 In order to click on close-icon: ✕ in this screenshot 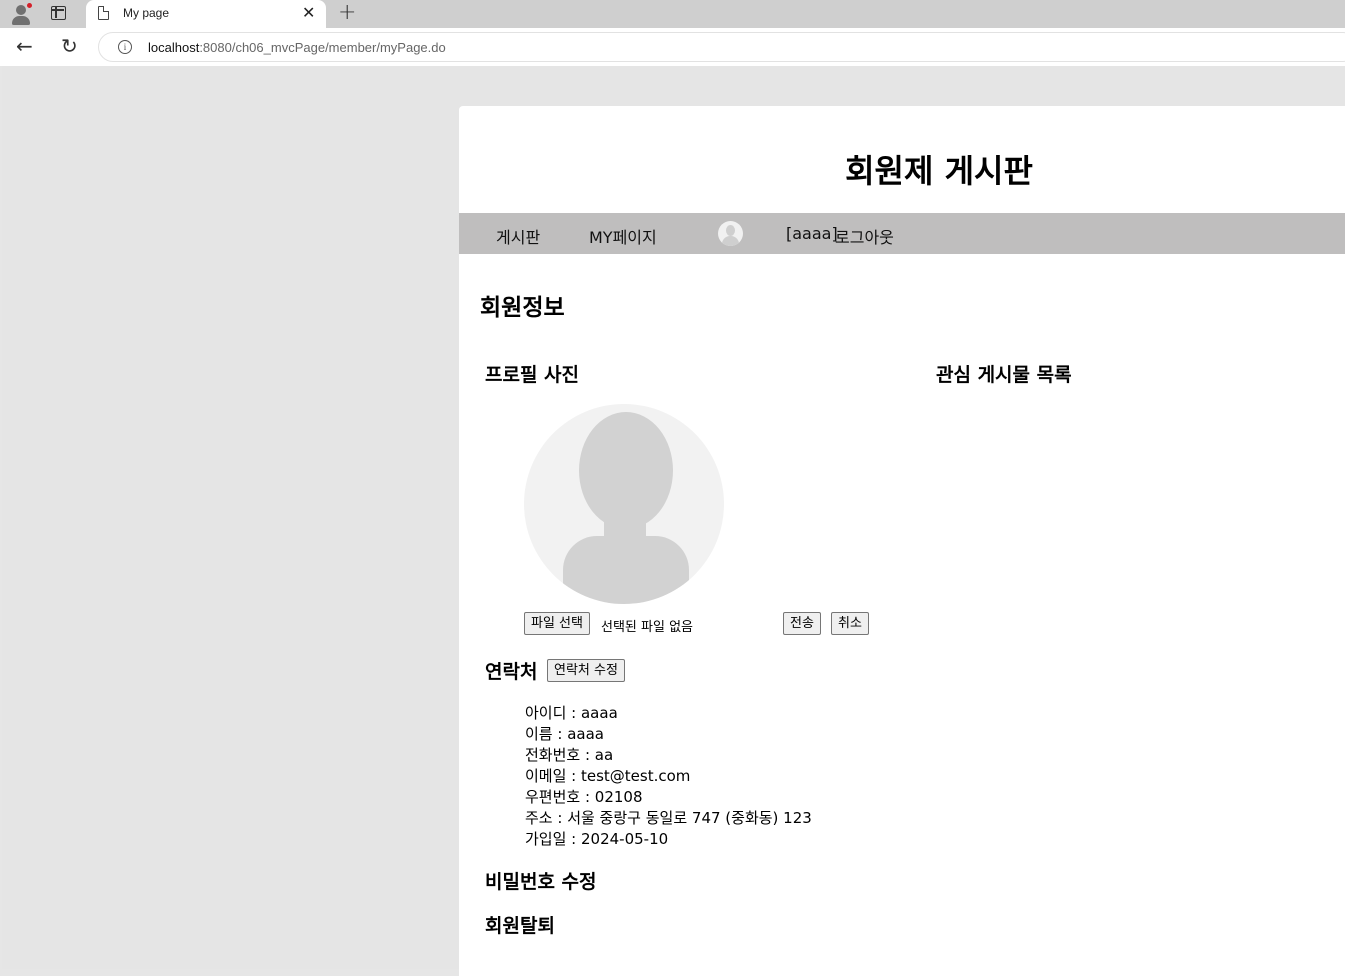, I will do `click(308, 13)`.